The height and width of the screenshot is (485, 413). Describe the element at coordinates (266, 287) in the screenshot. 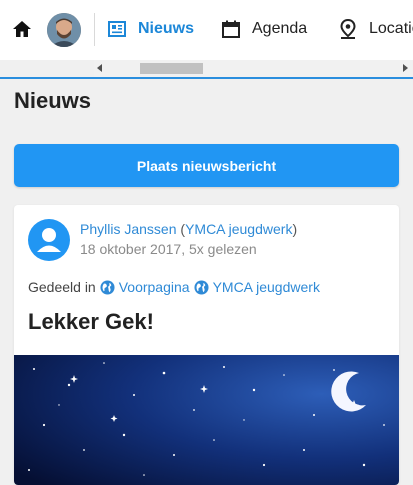

I see `shared-link-ymca: YMCA jeugdwerk` at that location.